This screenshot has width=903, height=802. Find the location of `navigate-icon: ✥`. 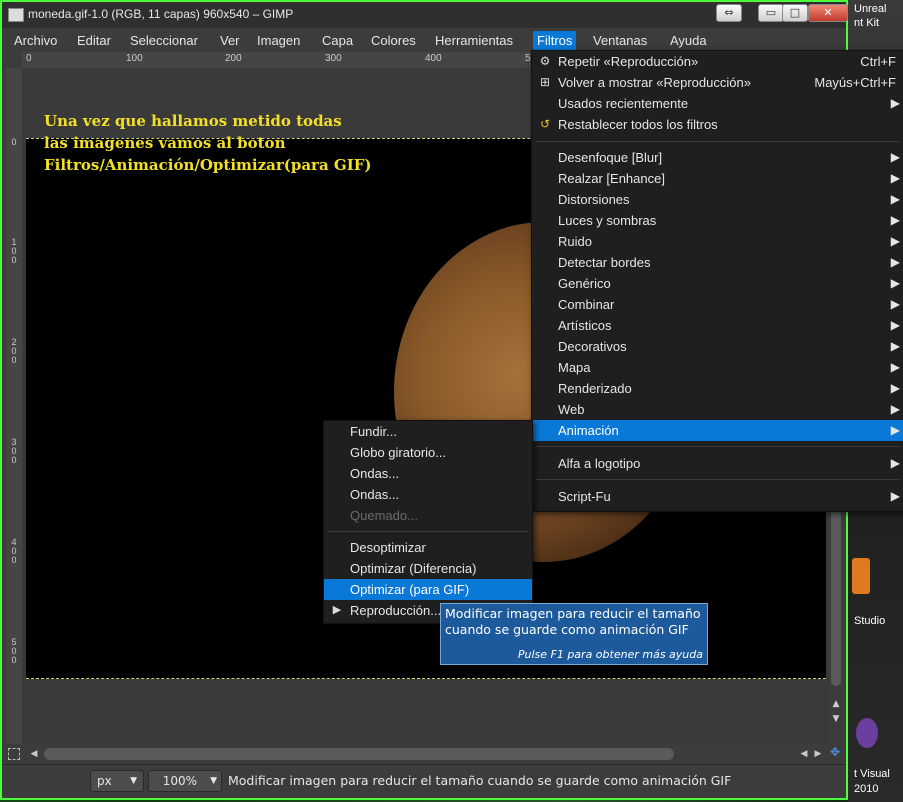

navigate-icon: ✥ is located at coordinates (836, 752).